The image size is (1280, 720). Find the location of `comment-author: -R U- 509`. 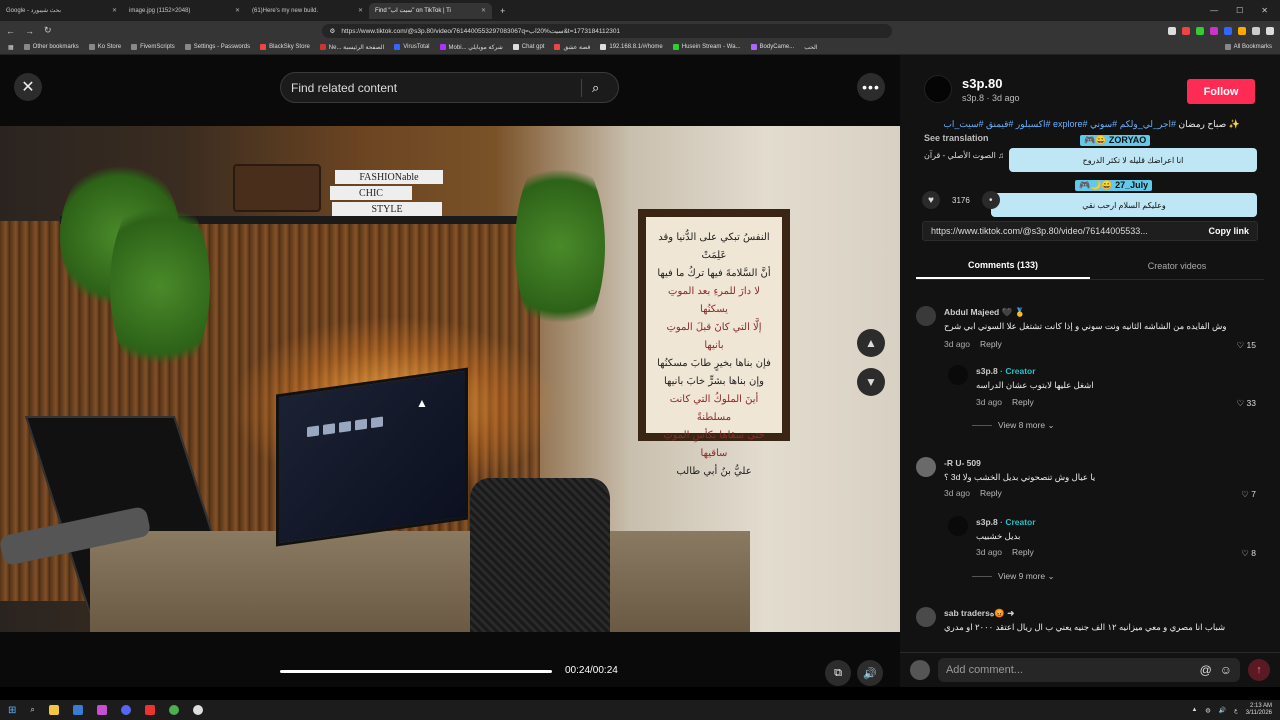

comment-author: -R U- 509 is located at coordinates (962, 463).